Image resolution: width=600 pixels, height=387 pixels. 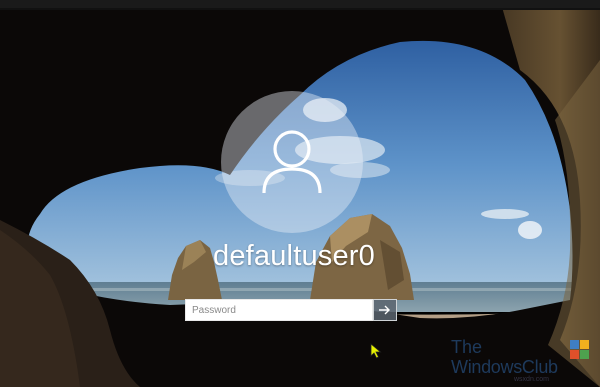 I want to click on username-label: defaultuser0, so click(x=293, y=256).